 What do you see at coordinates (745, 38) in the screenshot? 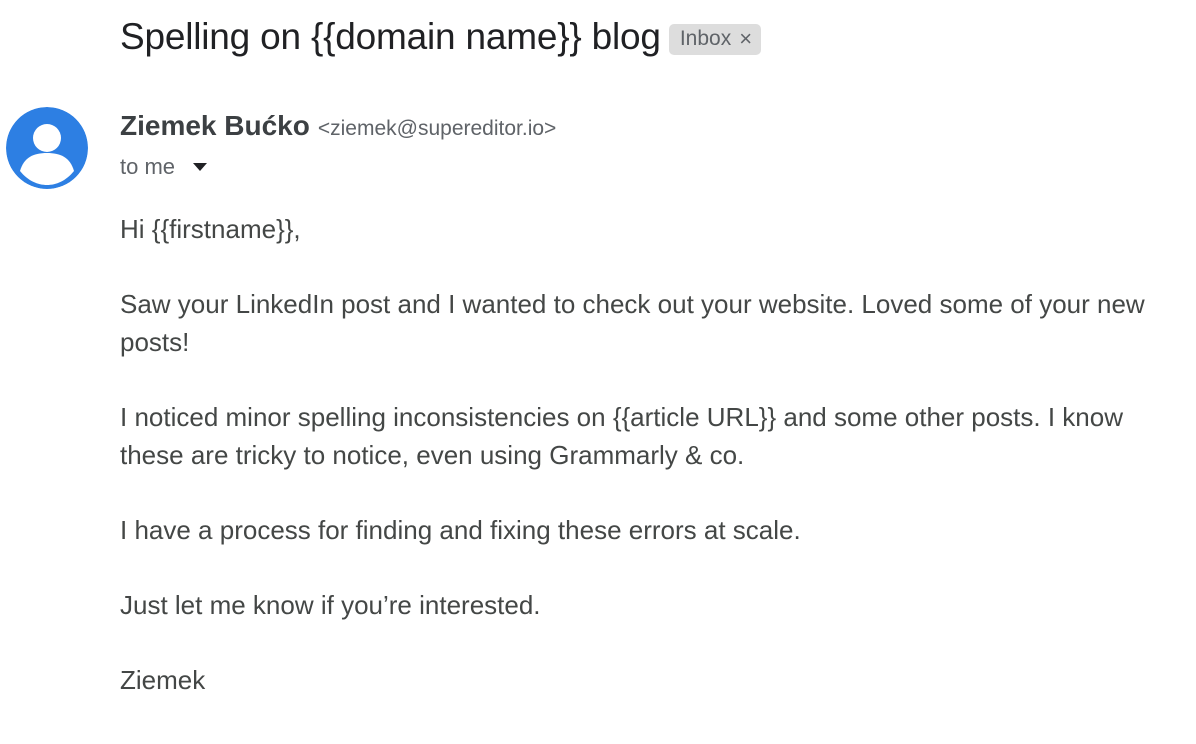
I see `remove-label-icon: ×` at bounding box center [745, 38].